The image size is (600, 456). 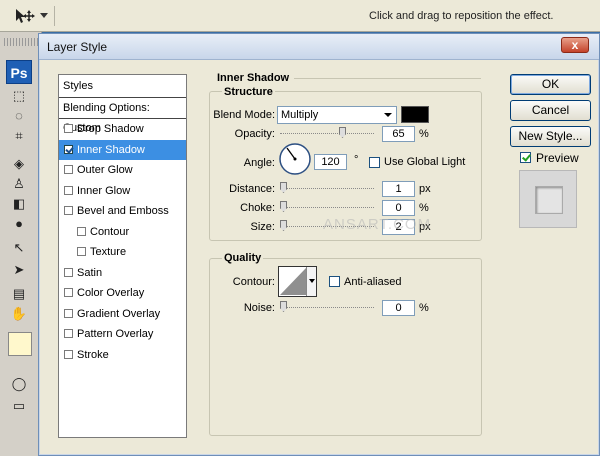 What do you see at coordinates (110, 231) in the screenshot?
I see `style-item-label: Contour` at bounding box center [110, 231].